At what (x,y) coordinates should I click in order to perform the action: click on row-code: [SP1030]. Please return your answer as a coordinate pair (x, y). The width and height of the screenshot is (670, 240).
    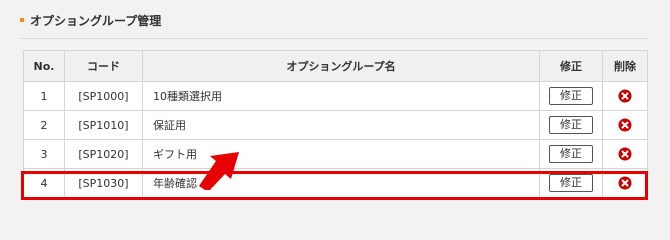
    Looking at the image, I should click on (103, 183).